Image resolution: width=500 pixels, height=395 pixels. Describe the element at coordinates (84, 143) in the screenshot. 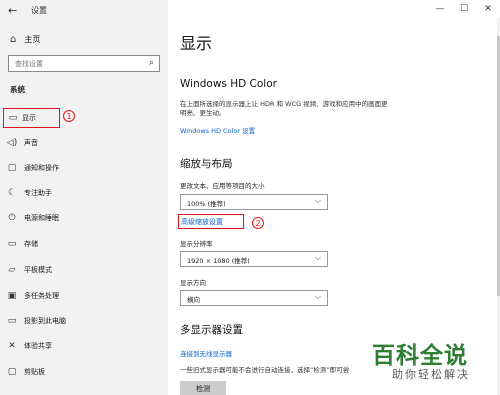

I see `sidebar-item-sound: ◁) 声音` at that location.